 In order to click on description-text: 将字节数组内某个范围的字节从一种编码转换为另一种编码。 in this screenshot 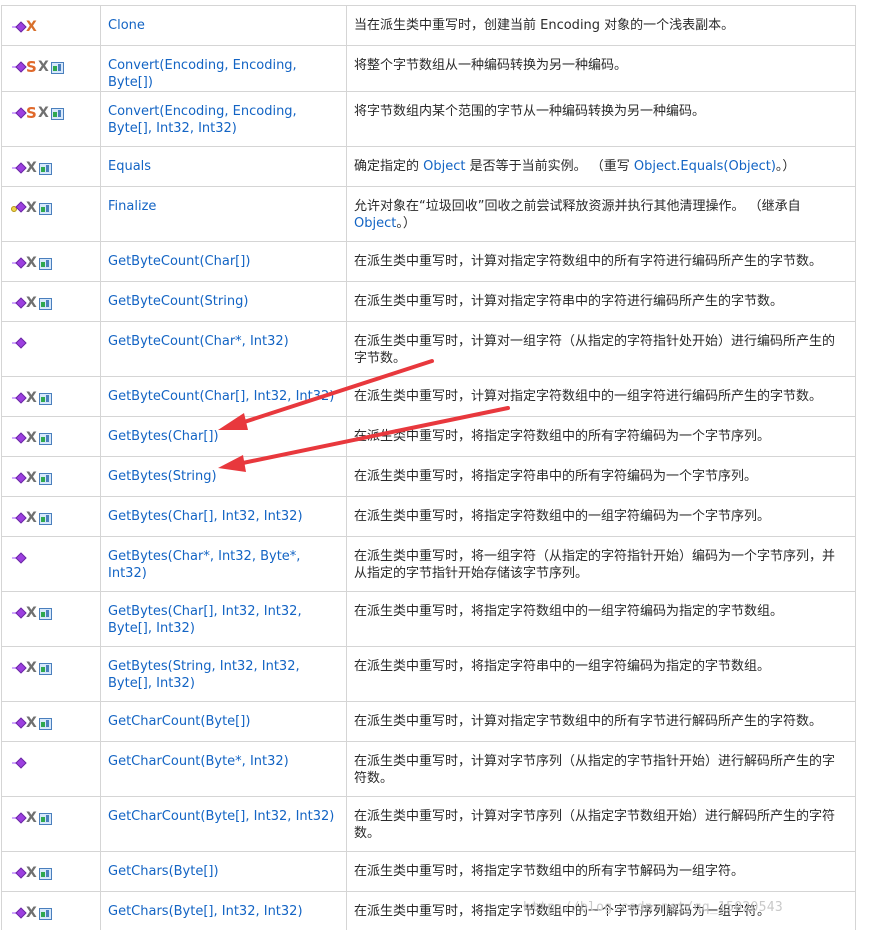, I will do `click(530, 111)`.